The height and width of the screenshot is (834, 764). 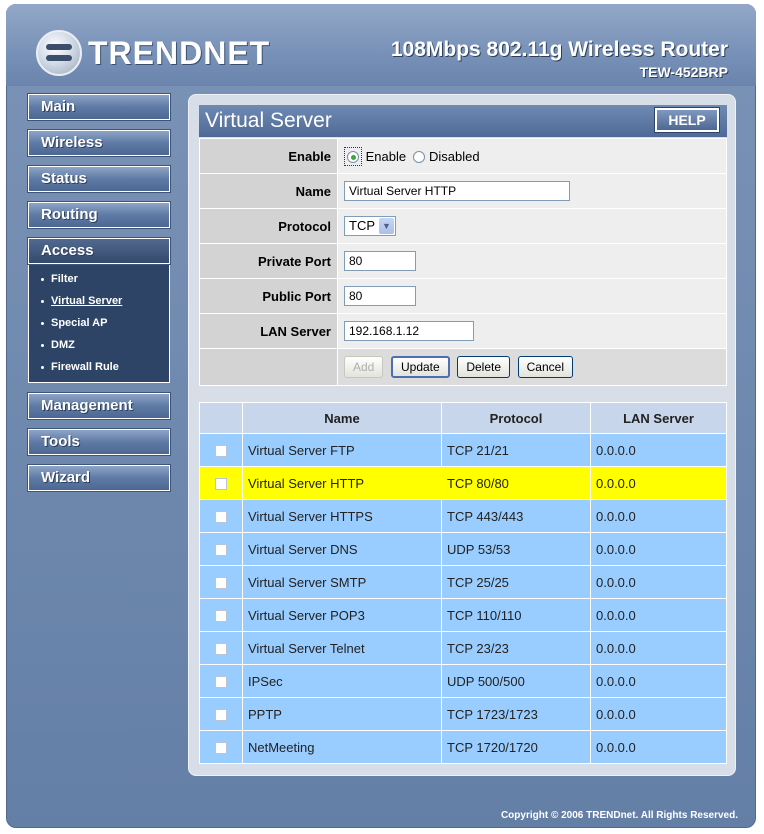 I want to click on row-name: Virtual Server Telnet, so click(x=342, y=648).